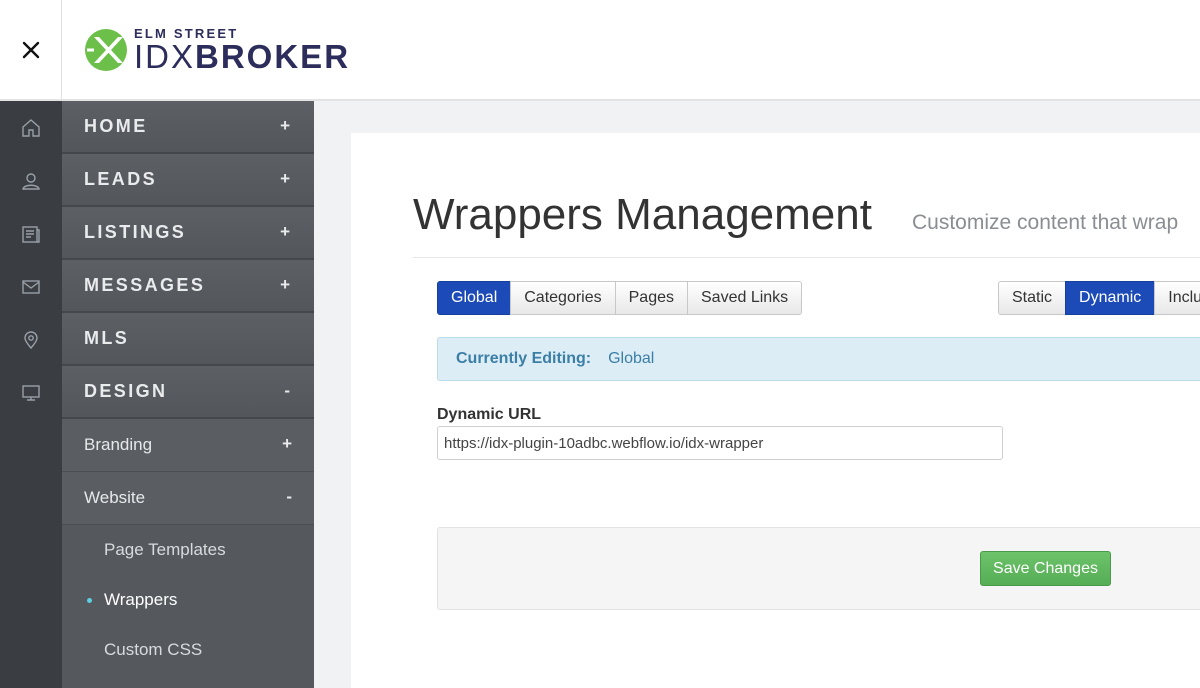 The height and width of the screenshot is (688, 1200). I want to click on currently-editing-alert: Currently Editing: Global, so click(818, 359).